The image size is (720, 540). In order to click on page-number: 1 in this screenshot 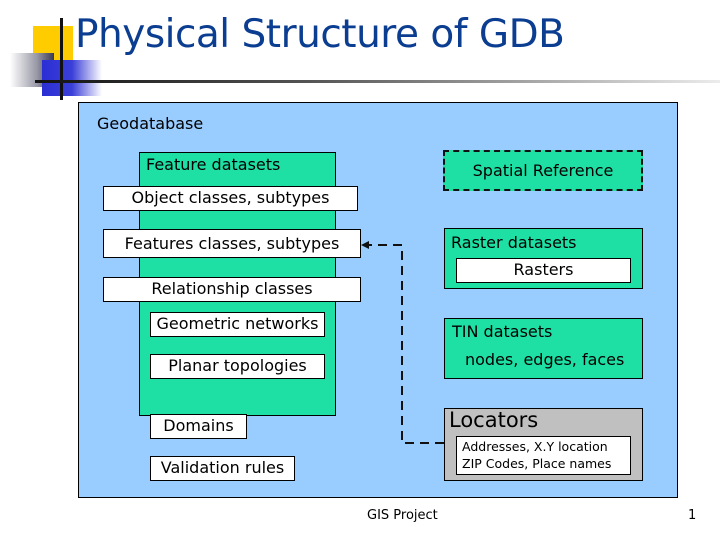, I will do `click(692, 515)`.